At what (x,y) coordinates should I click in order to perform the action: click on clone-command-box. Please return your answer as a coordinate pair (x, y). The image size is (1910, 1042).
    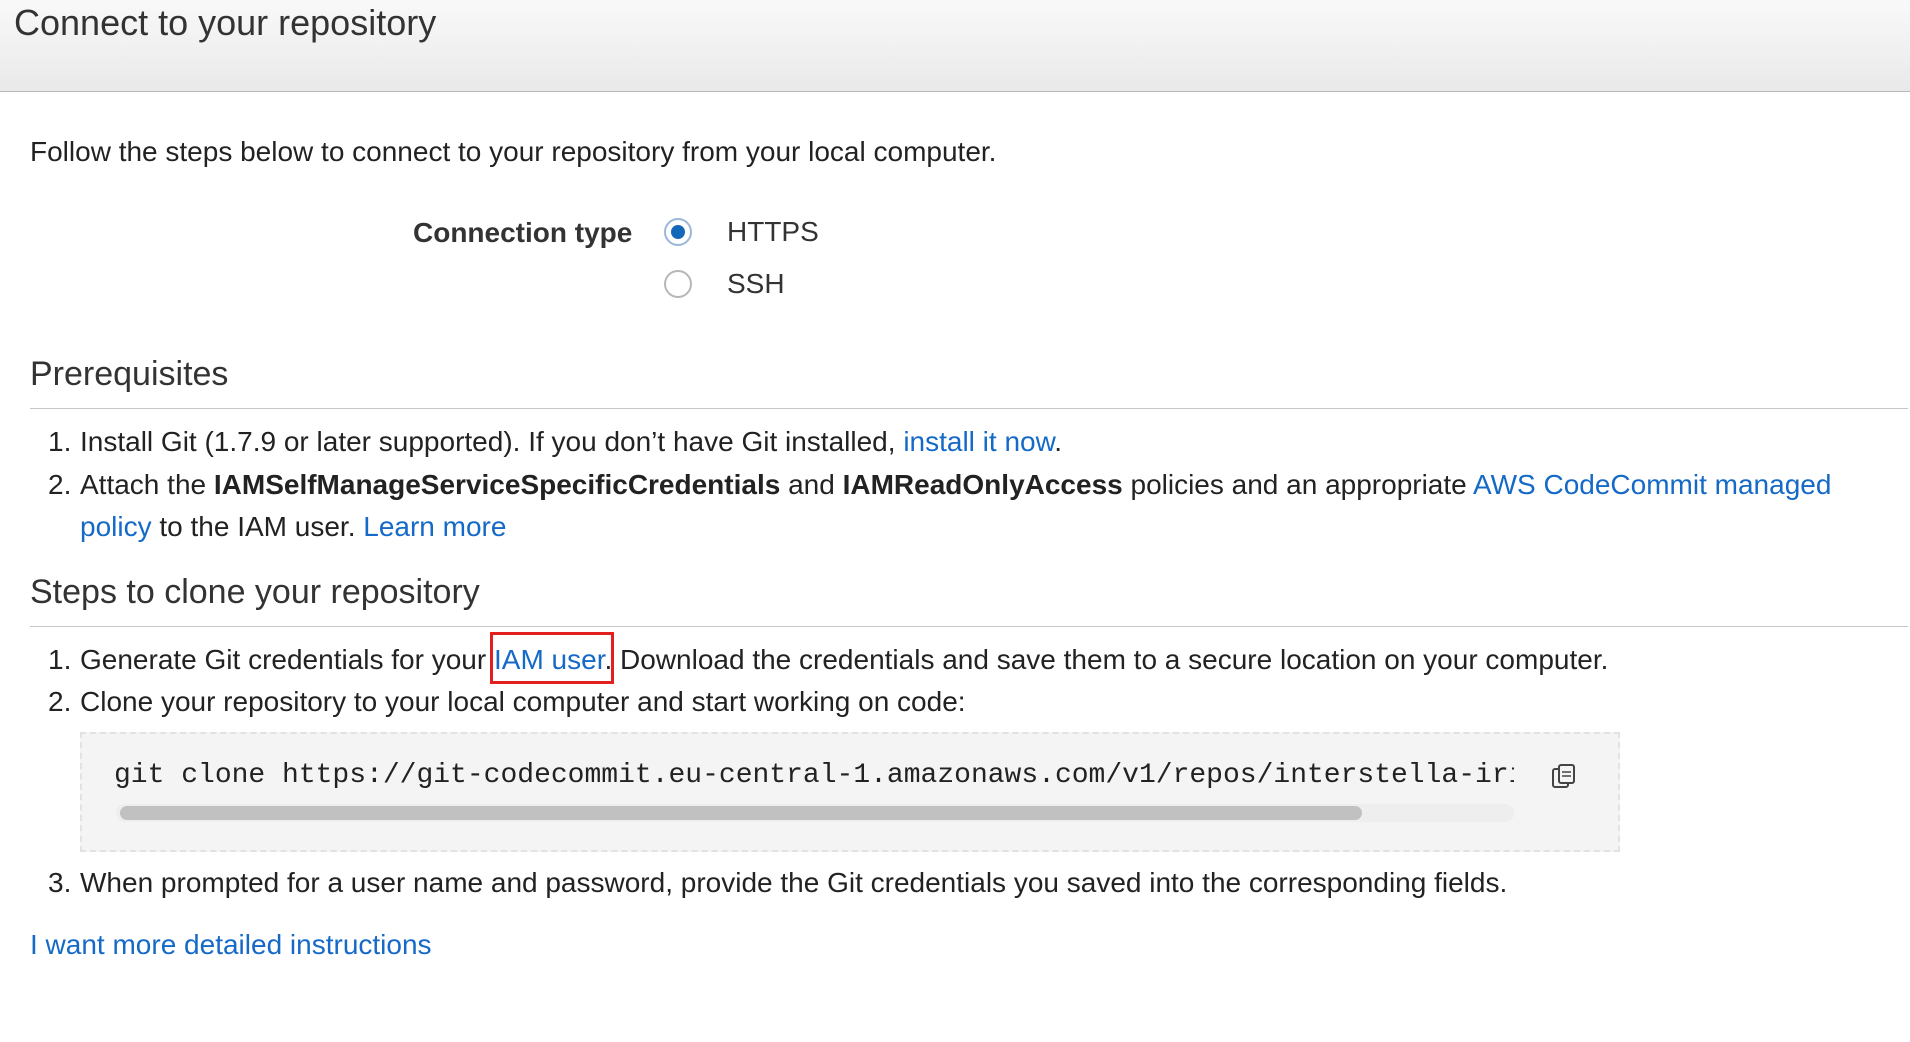
    Looking at the image, I should click on (850, 792).